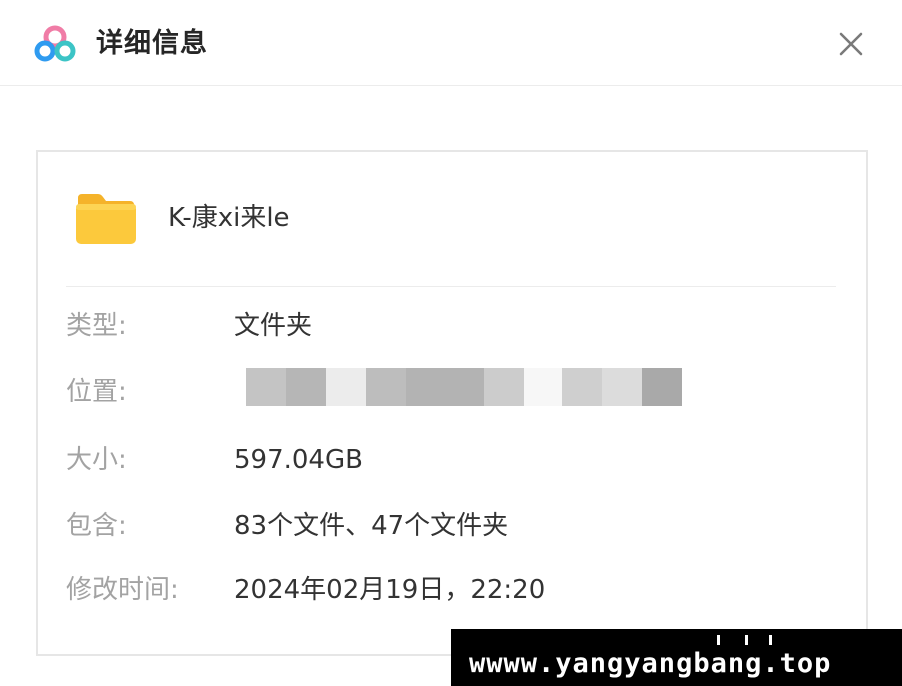 The image size is (902, 686). What do you see at coordinates (298, 460) in the screenshot?
I see `size-value: 597.04GB` at bounding box center [298, 460].